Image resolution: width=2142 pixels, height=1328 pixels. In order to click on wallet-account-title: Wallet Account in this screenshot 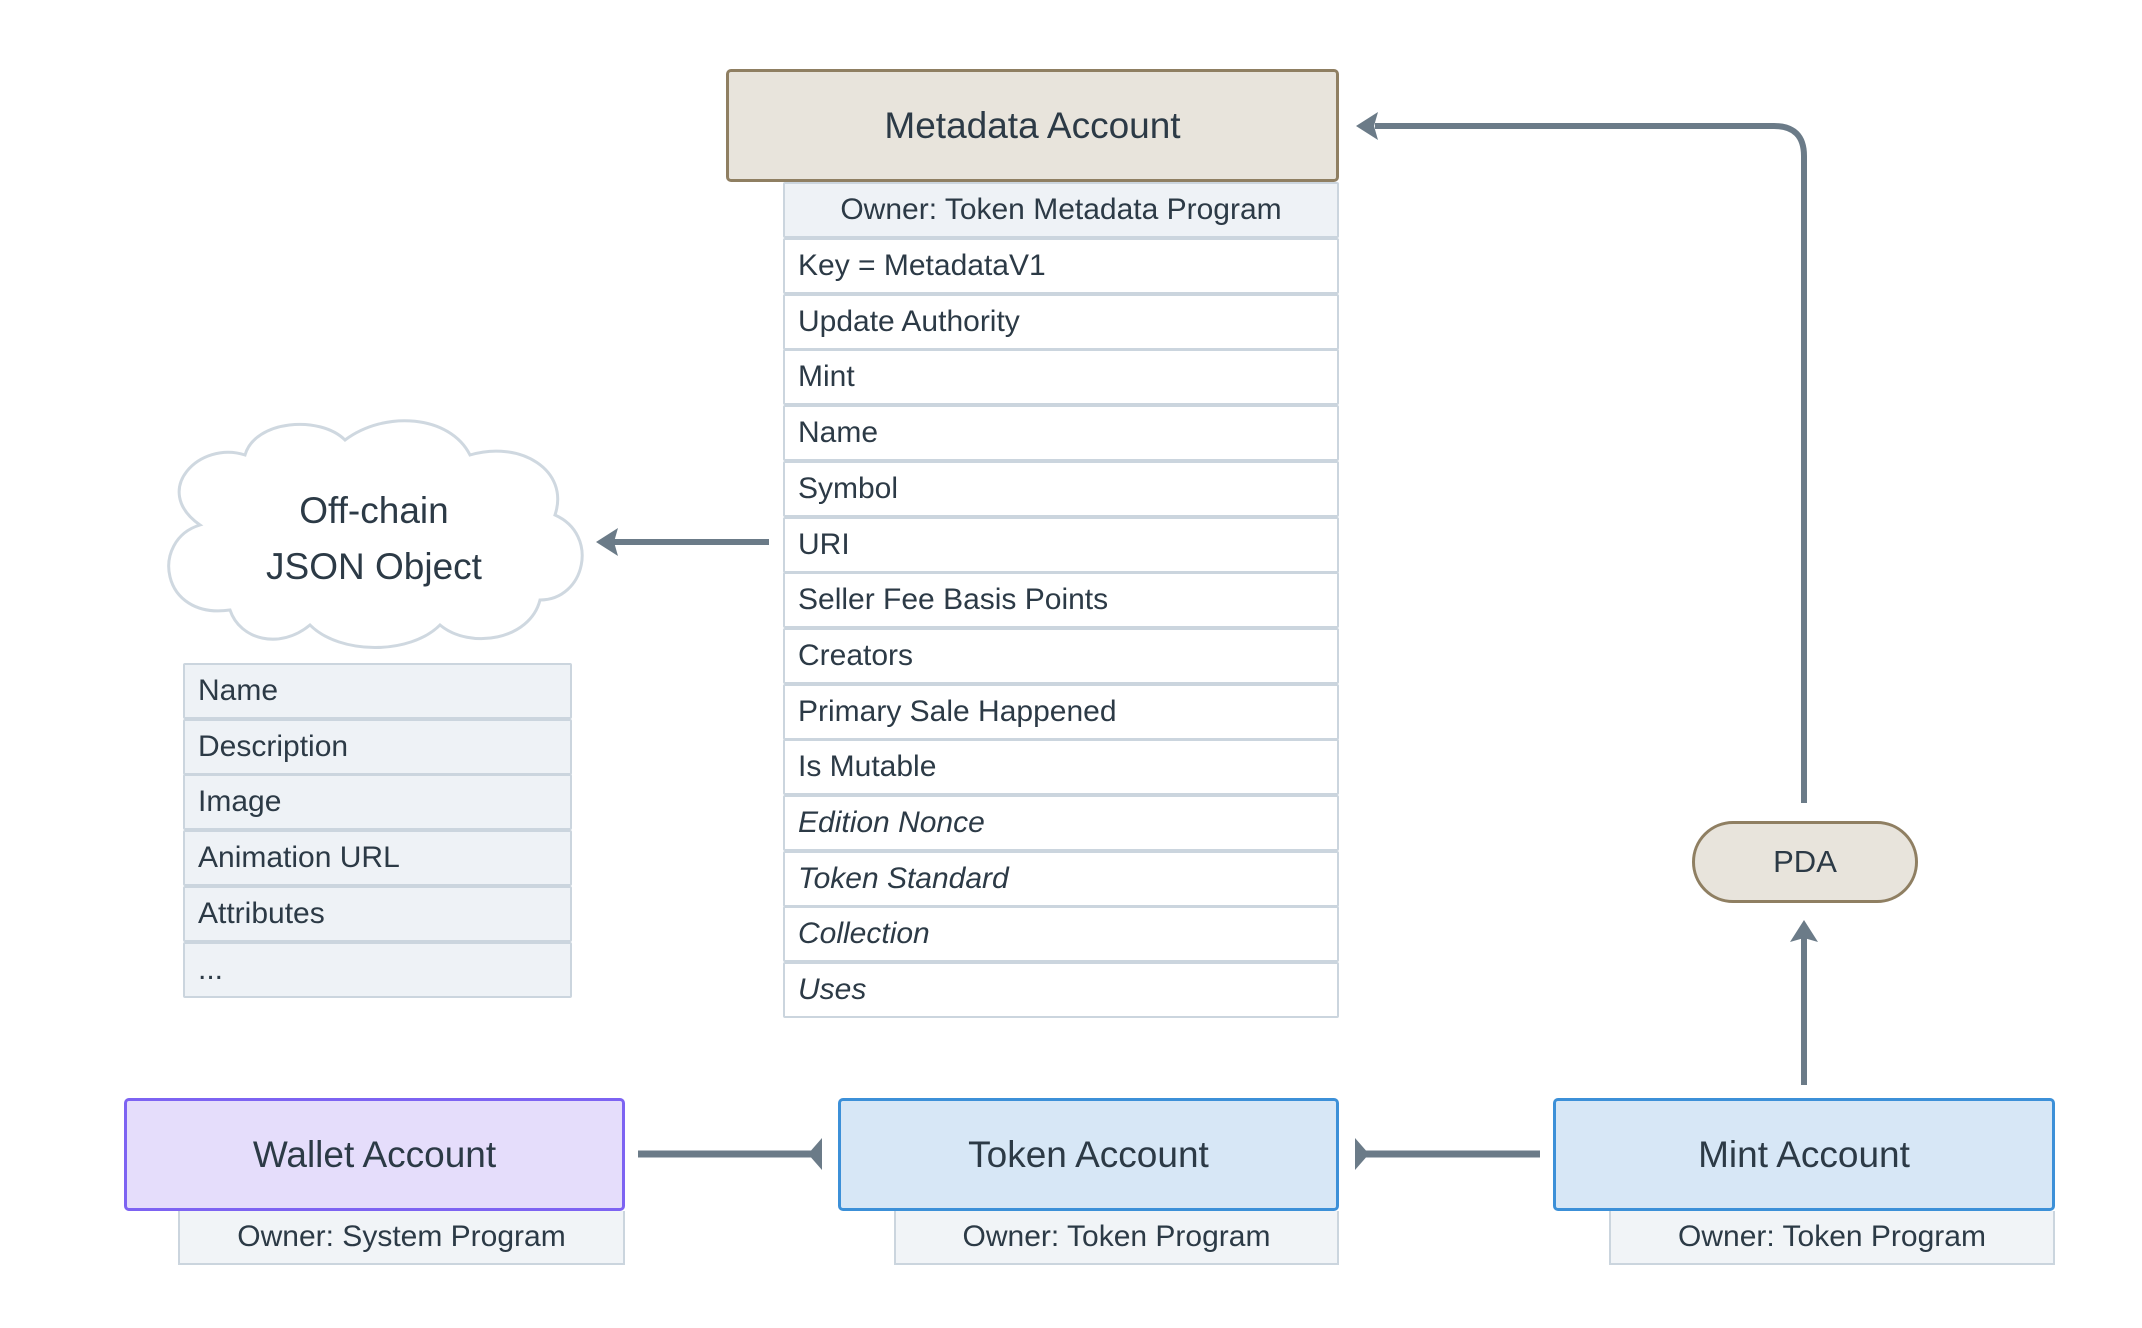, I will do `click(374, 1154)`.